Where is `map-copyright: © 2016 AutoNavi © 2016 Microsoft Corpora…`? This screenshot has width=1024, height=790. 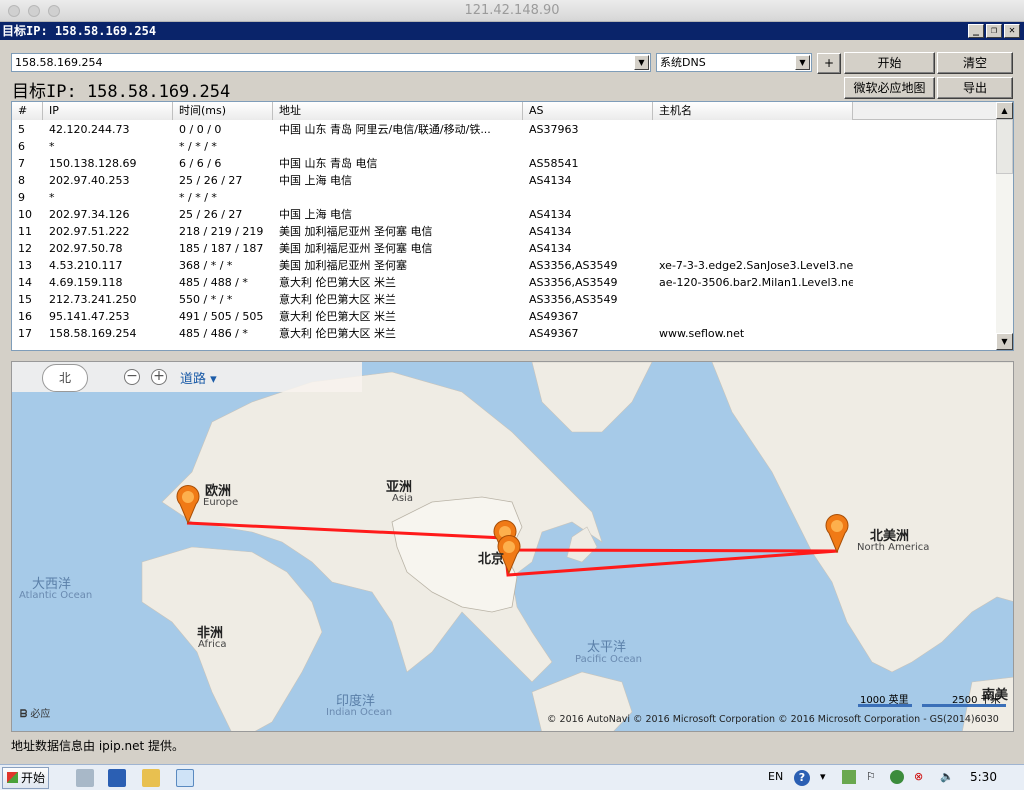 map-copyright: © 2016 AutoNavi © 2016 Microsoft Corpora… is located at coordinates (773, 719).